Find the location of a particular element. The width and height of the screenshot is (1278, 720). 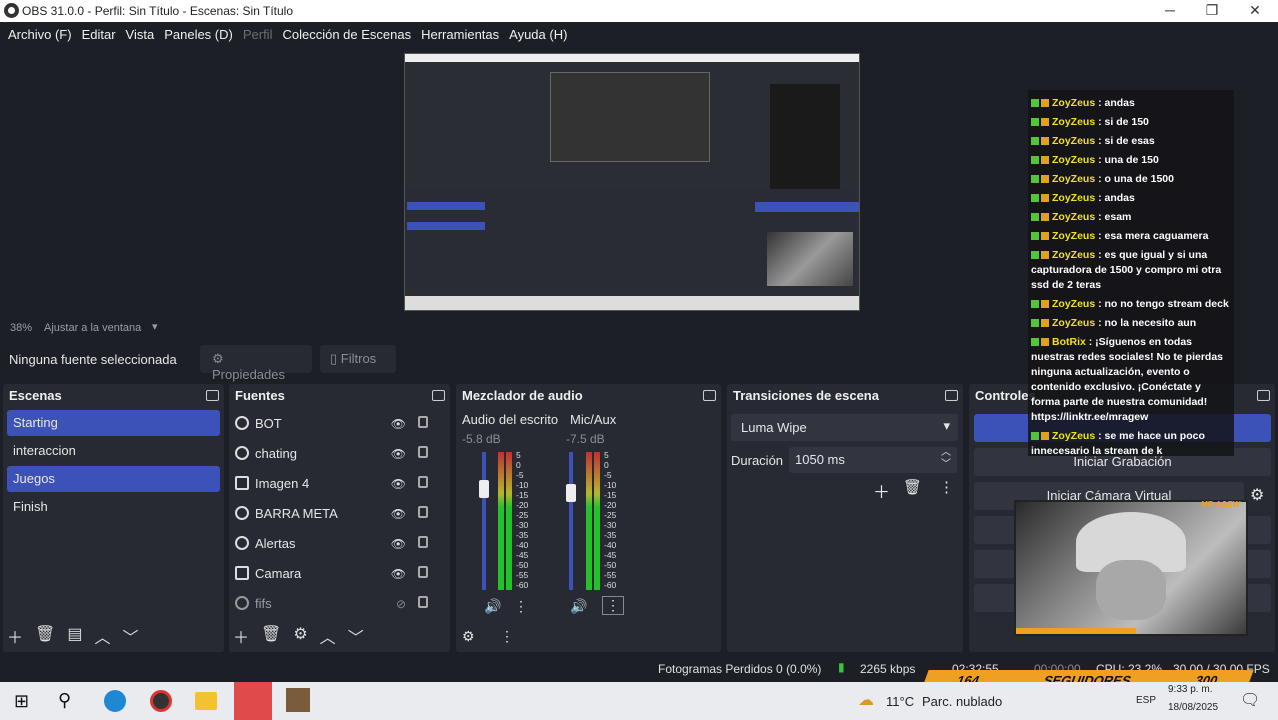

windows-start-icon: ⊞ is located at coordinates (21, 701).